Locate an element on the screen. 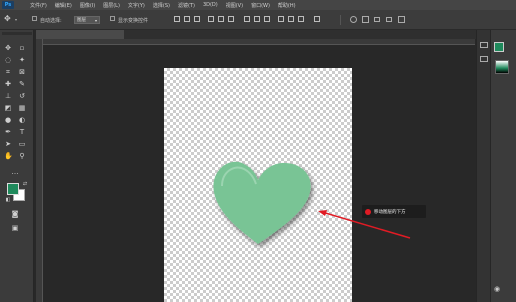  foreground-color-swatch is located at coordinates (13, 189).